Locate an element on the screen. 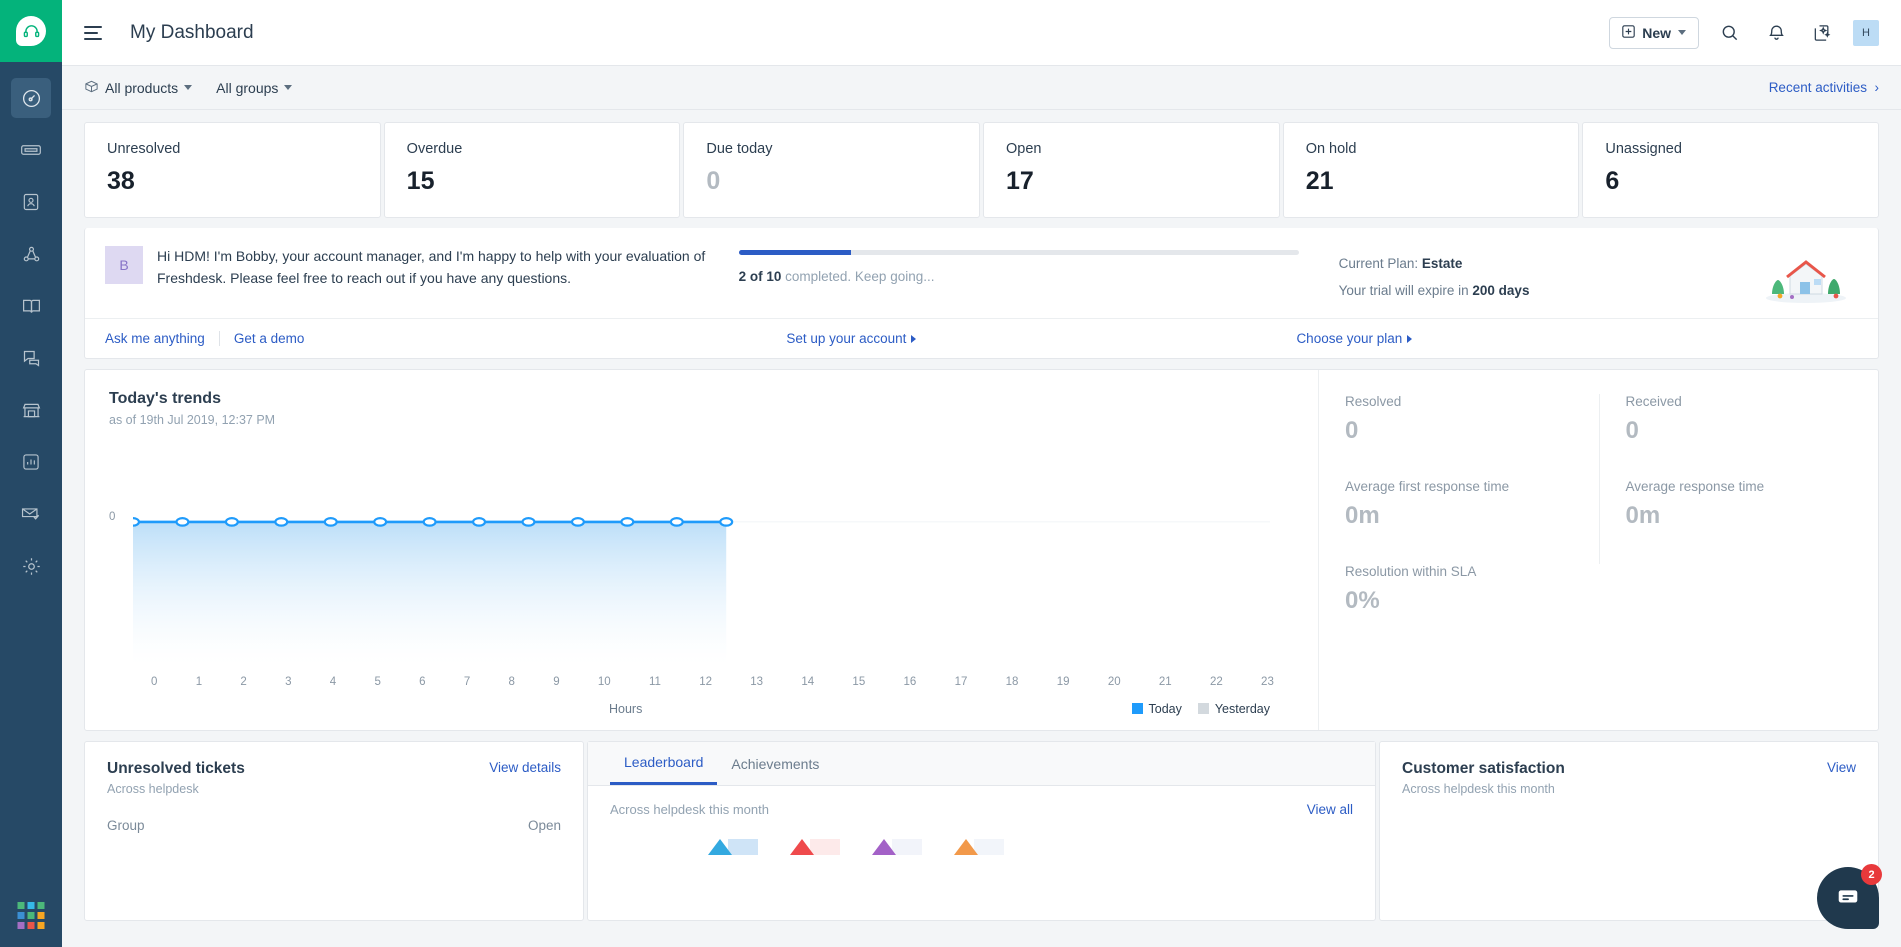  search-icon is located at coordinates (1730, 33).